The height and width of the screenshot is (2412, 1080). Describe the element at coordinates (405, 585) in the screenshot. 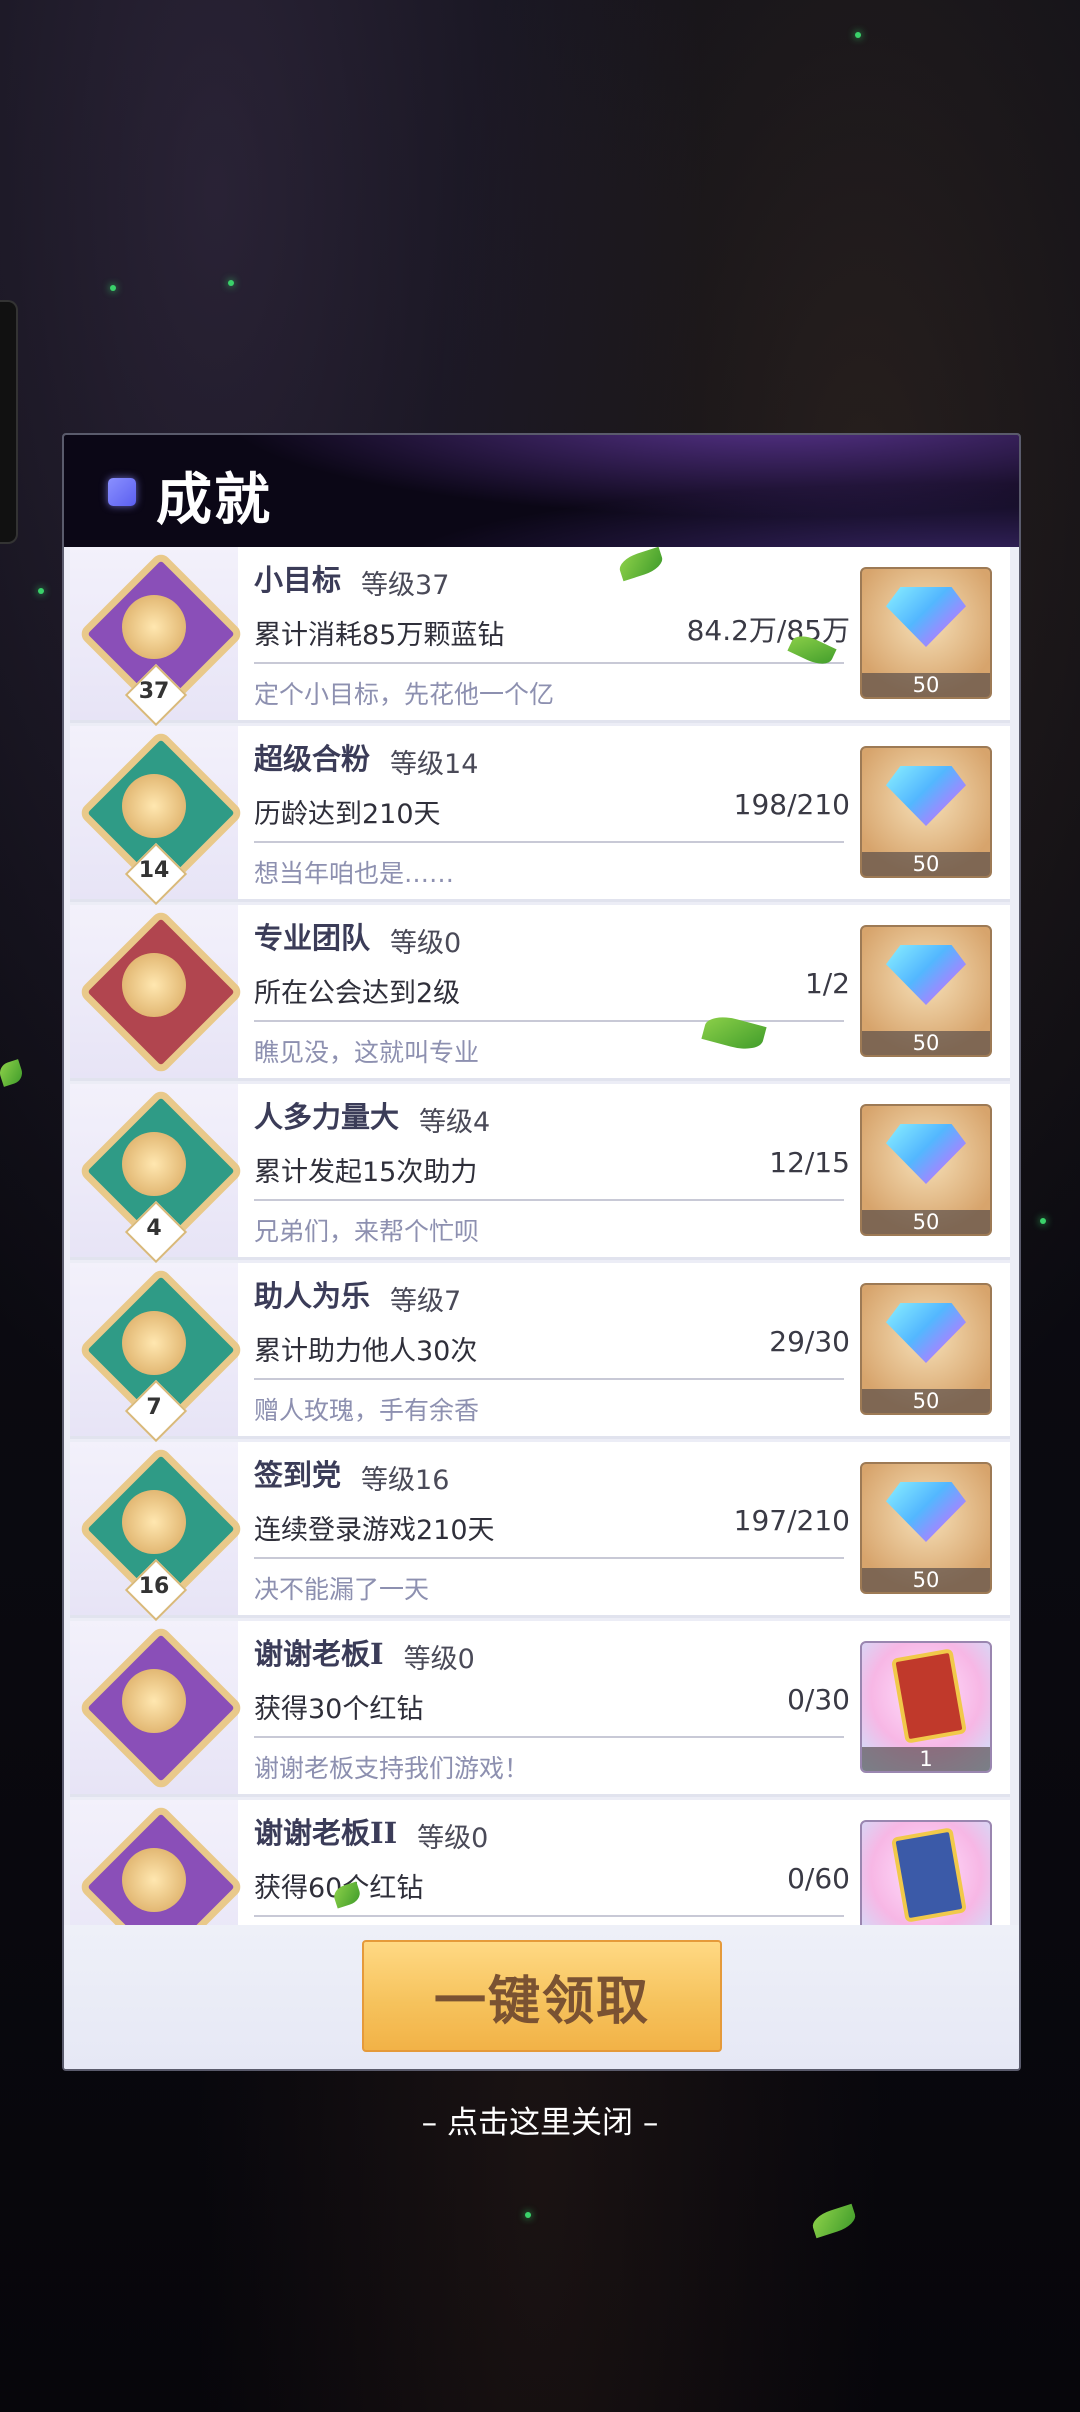

I see `achievement-level: 等级37` at that location.